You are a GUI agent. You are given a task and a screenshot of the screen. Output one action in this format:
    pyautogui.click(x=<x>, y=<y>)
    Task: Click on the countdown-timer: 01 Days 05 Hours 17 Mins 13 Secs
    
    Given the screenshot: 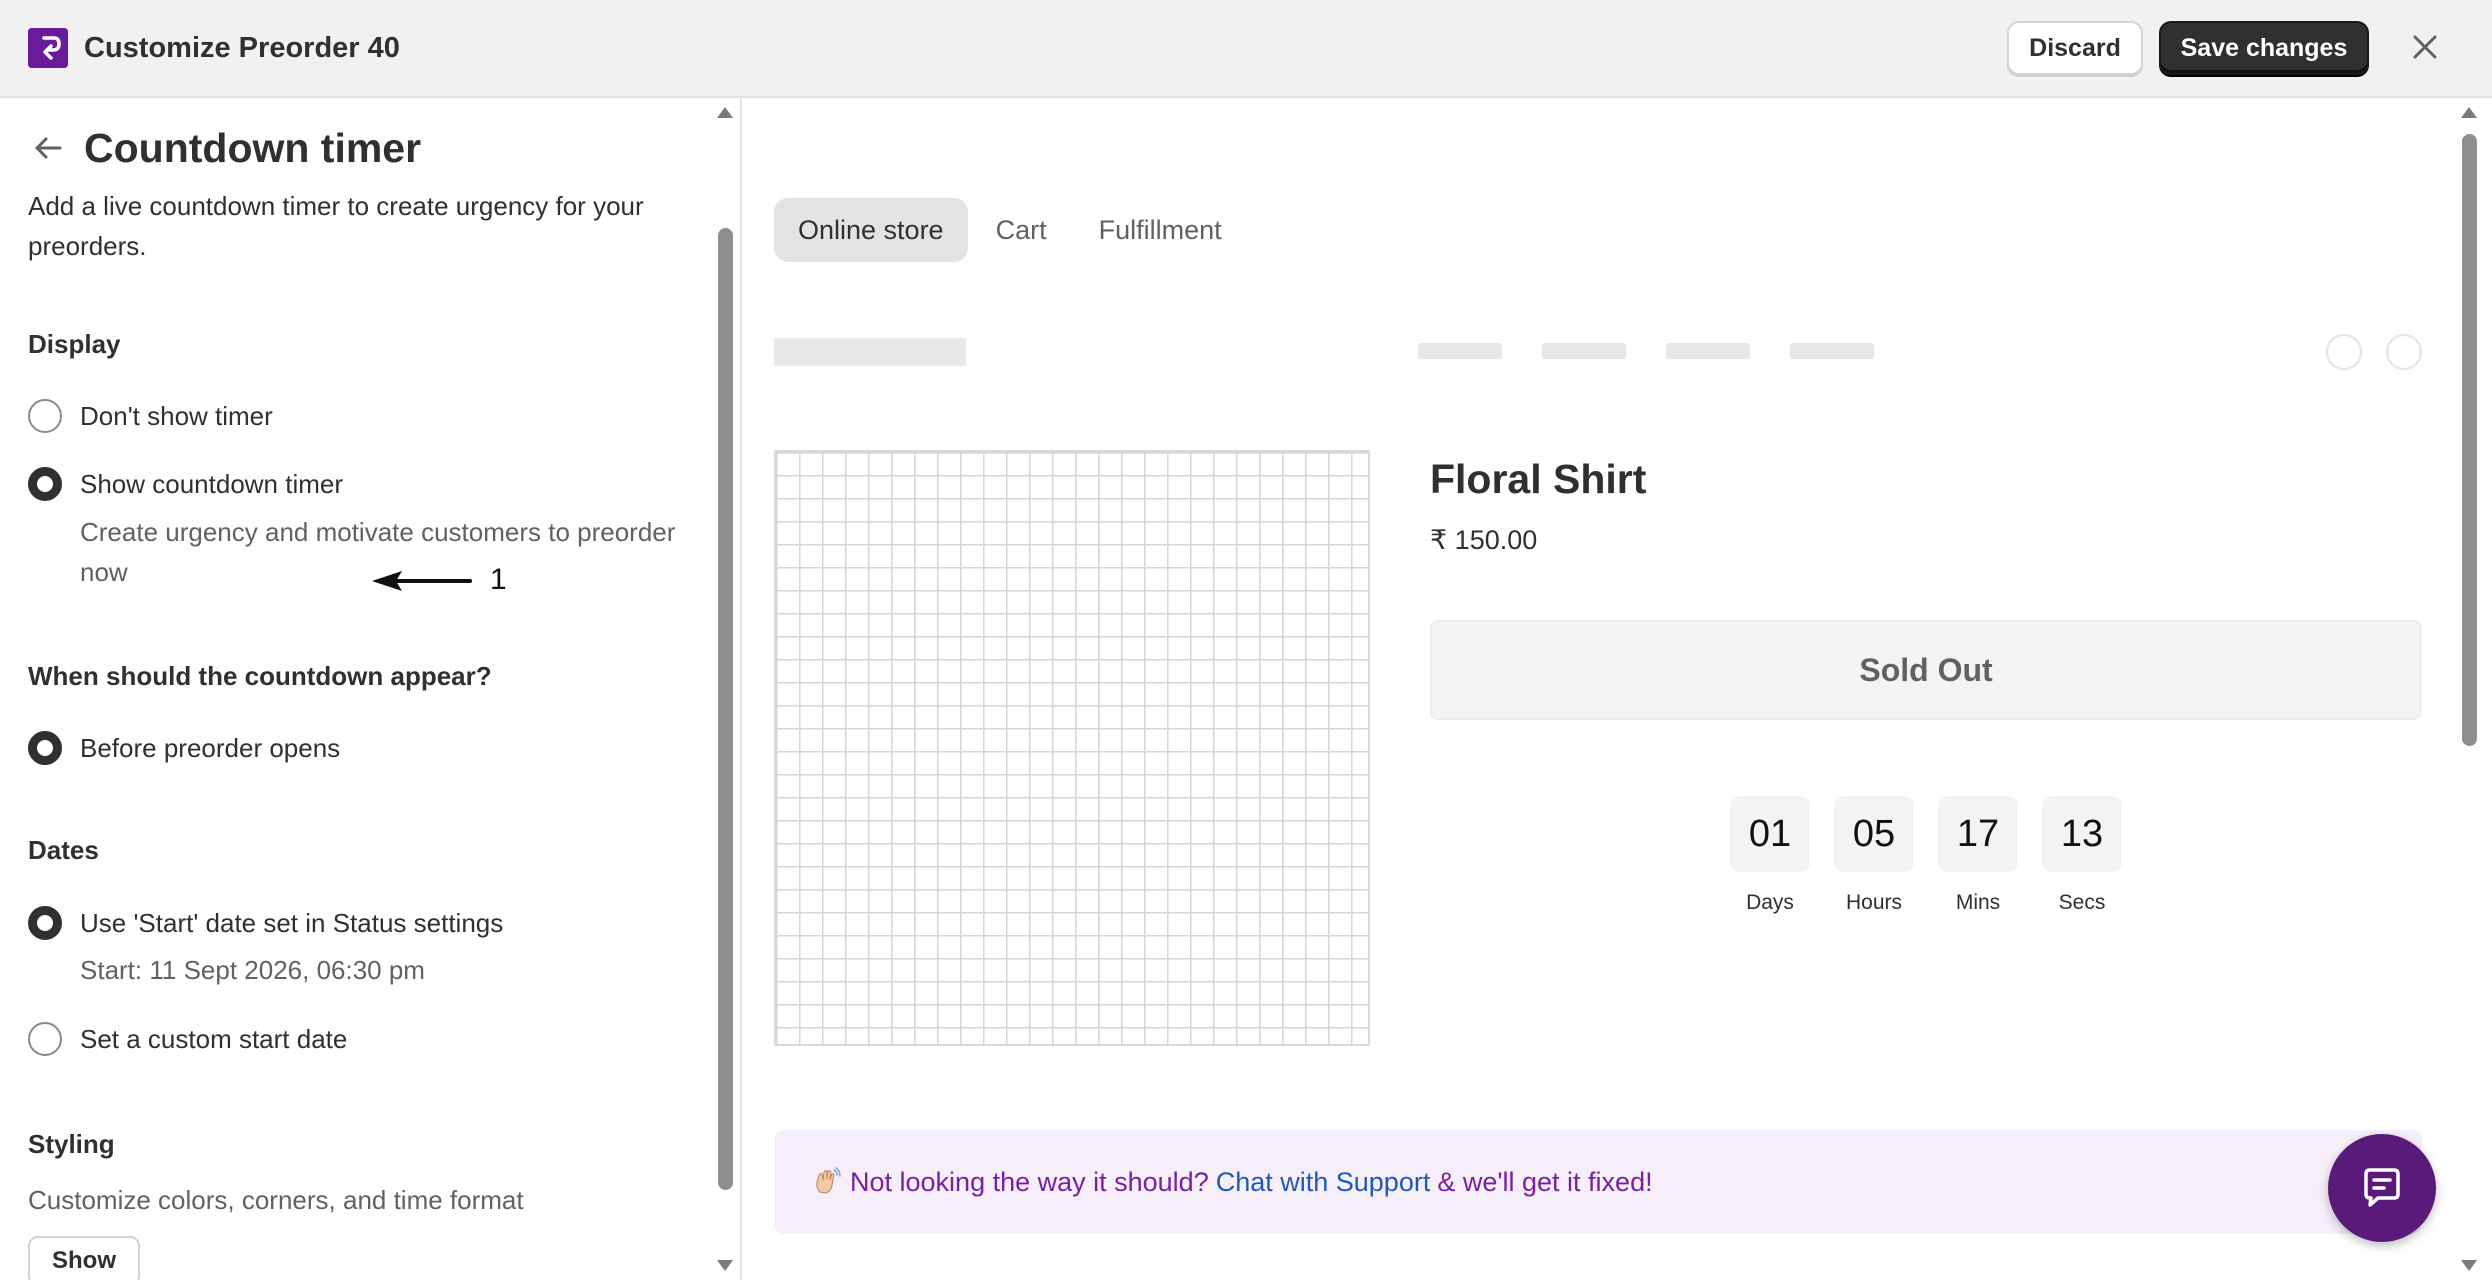 What is the action you would take?
    pyautogui.click(x=1926, y=857)
    